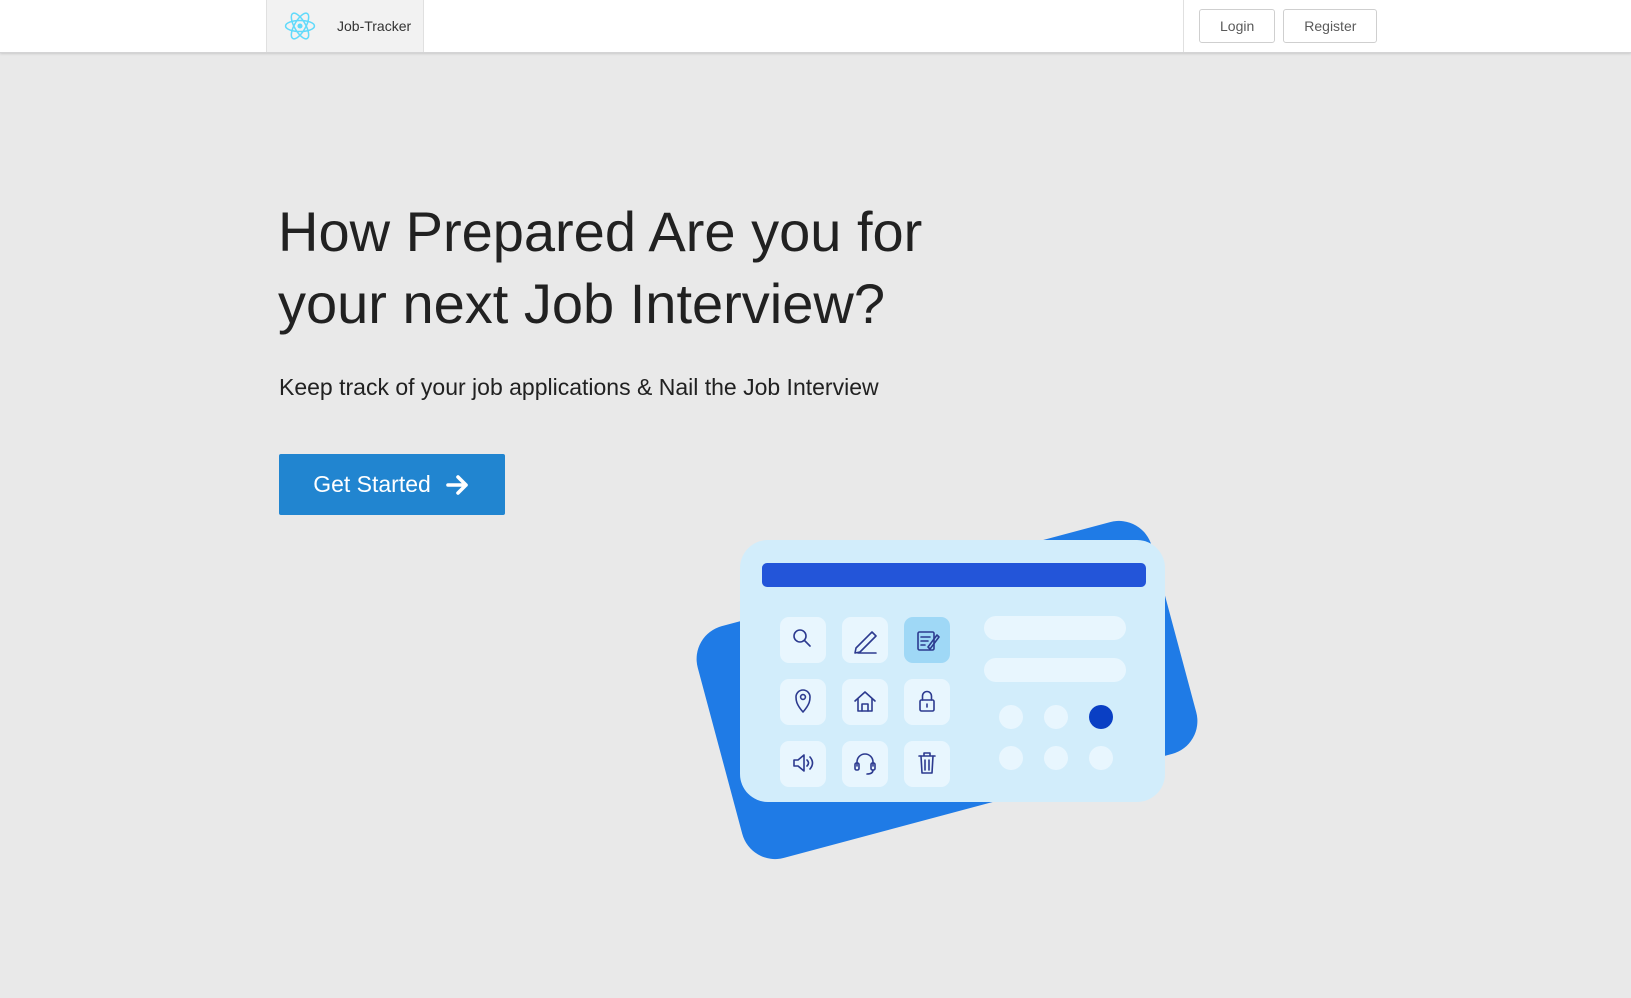 This screenshot has width=1631, height=998. What do you see at coordinates (927, 640) in the screenshot?
I see `tile-edit-note` at bounding box center [927, 640].